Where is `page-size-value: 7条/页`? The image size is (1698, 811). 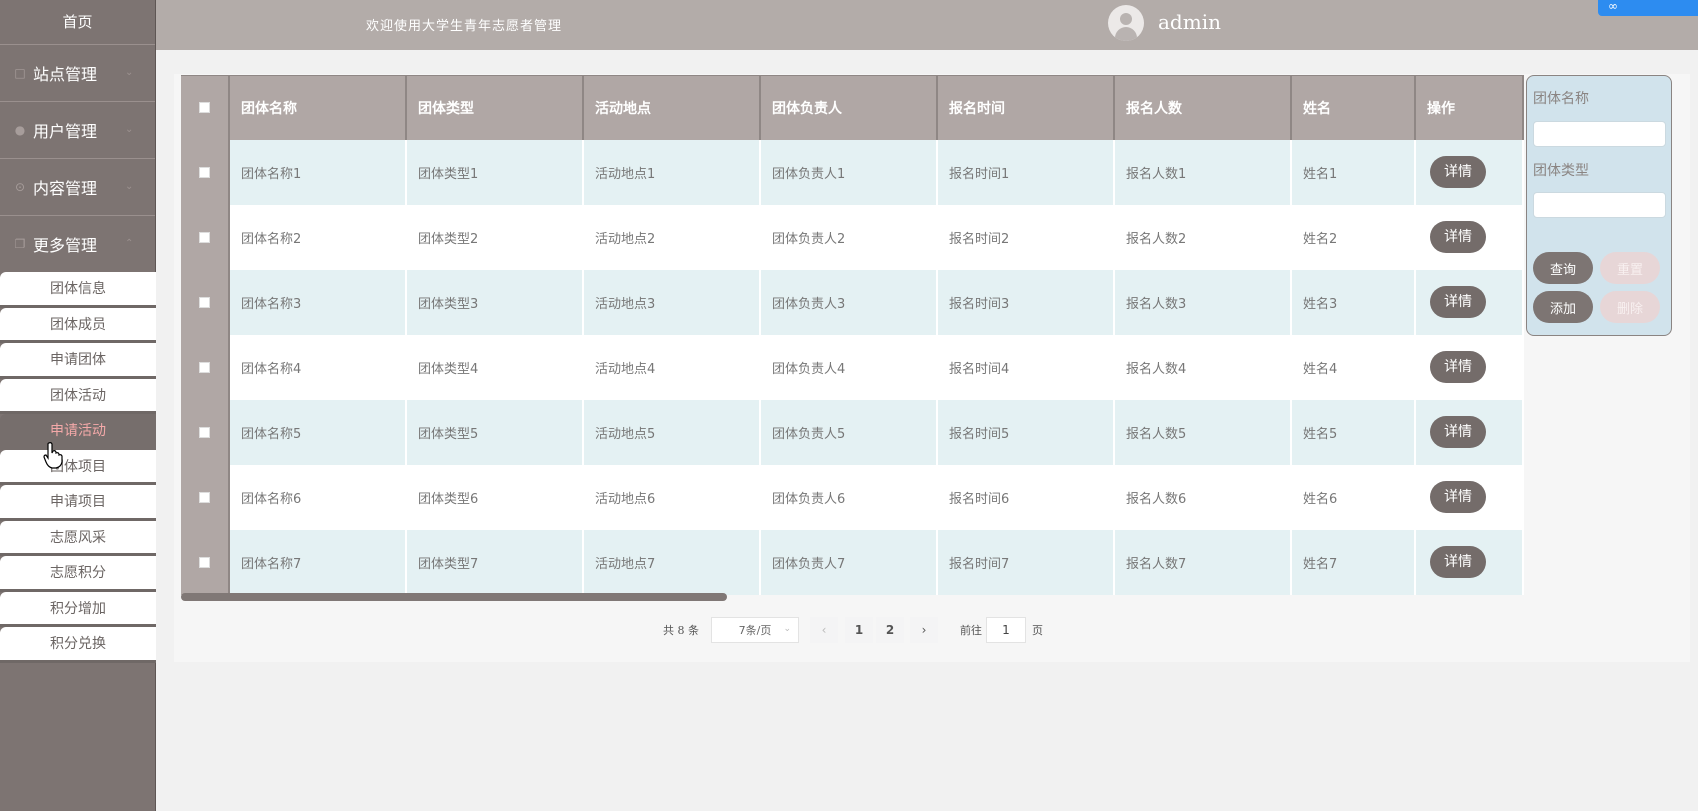 page-size-value: 7条/页 is located at coordinates (755, 630).